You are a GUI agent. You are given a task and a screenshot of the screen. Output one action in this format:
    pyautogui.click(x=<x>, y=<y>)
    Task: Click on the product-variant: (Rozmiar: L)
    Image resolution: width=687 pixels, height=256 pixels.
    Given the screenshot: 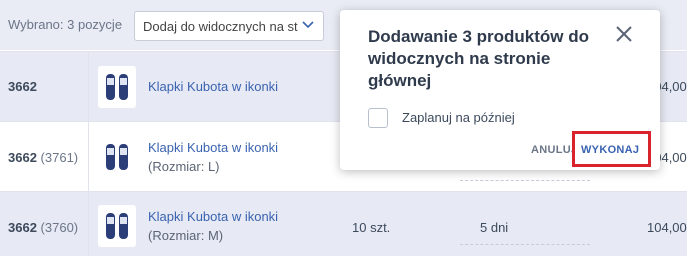 What is the action you would take?
    pyautogui.click(x=184, y=166)
    